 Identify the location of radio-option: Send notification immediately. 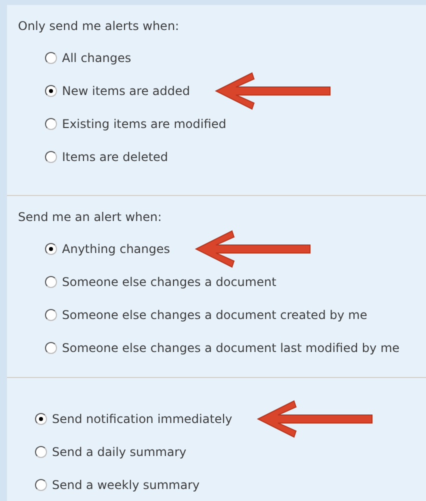
(133, 419).